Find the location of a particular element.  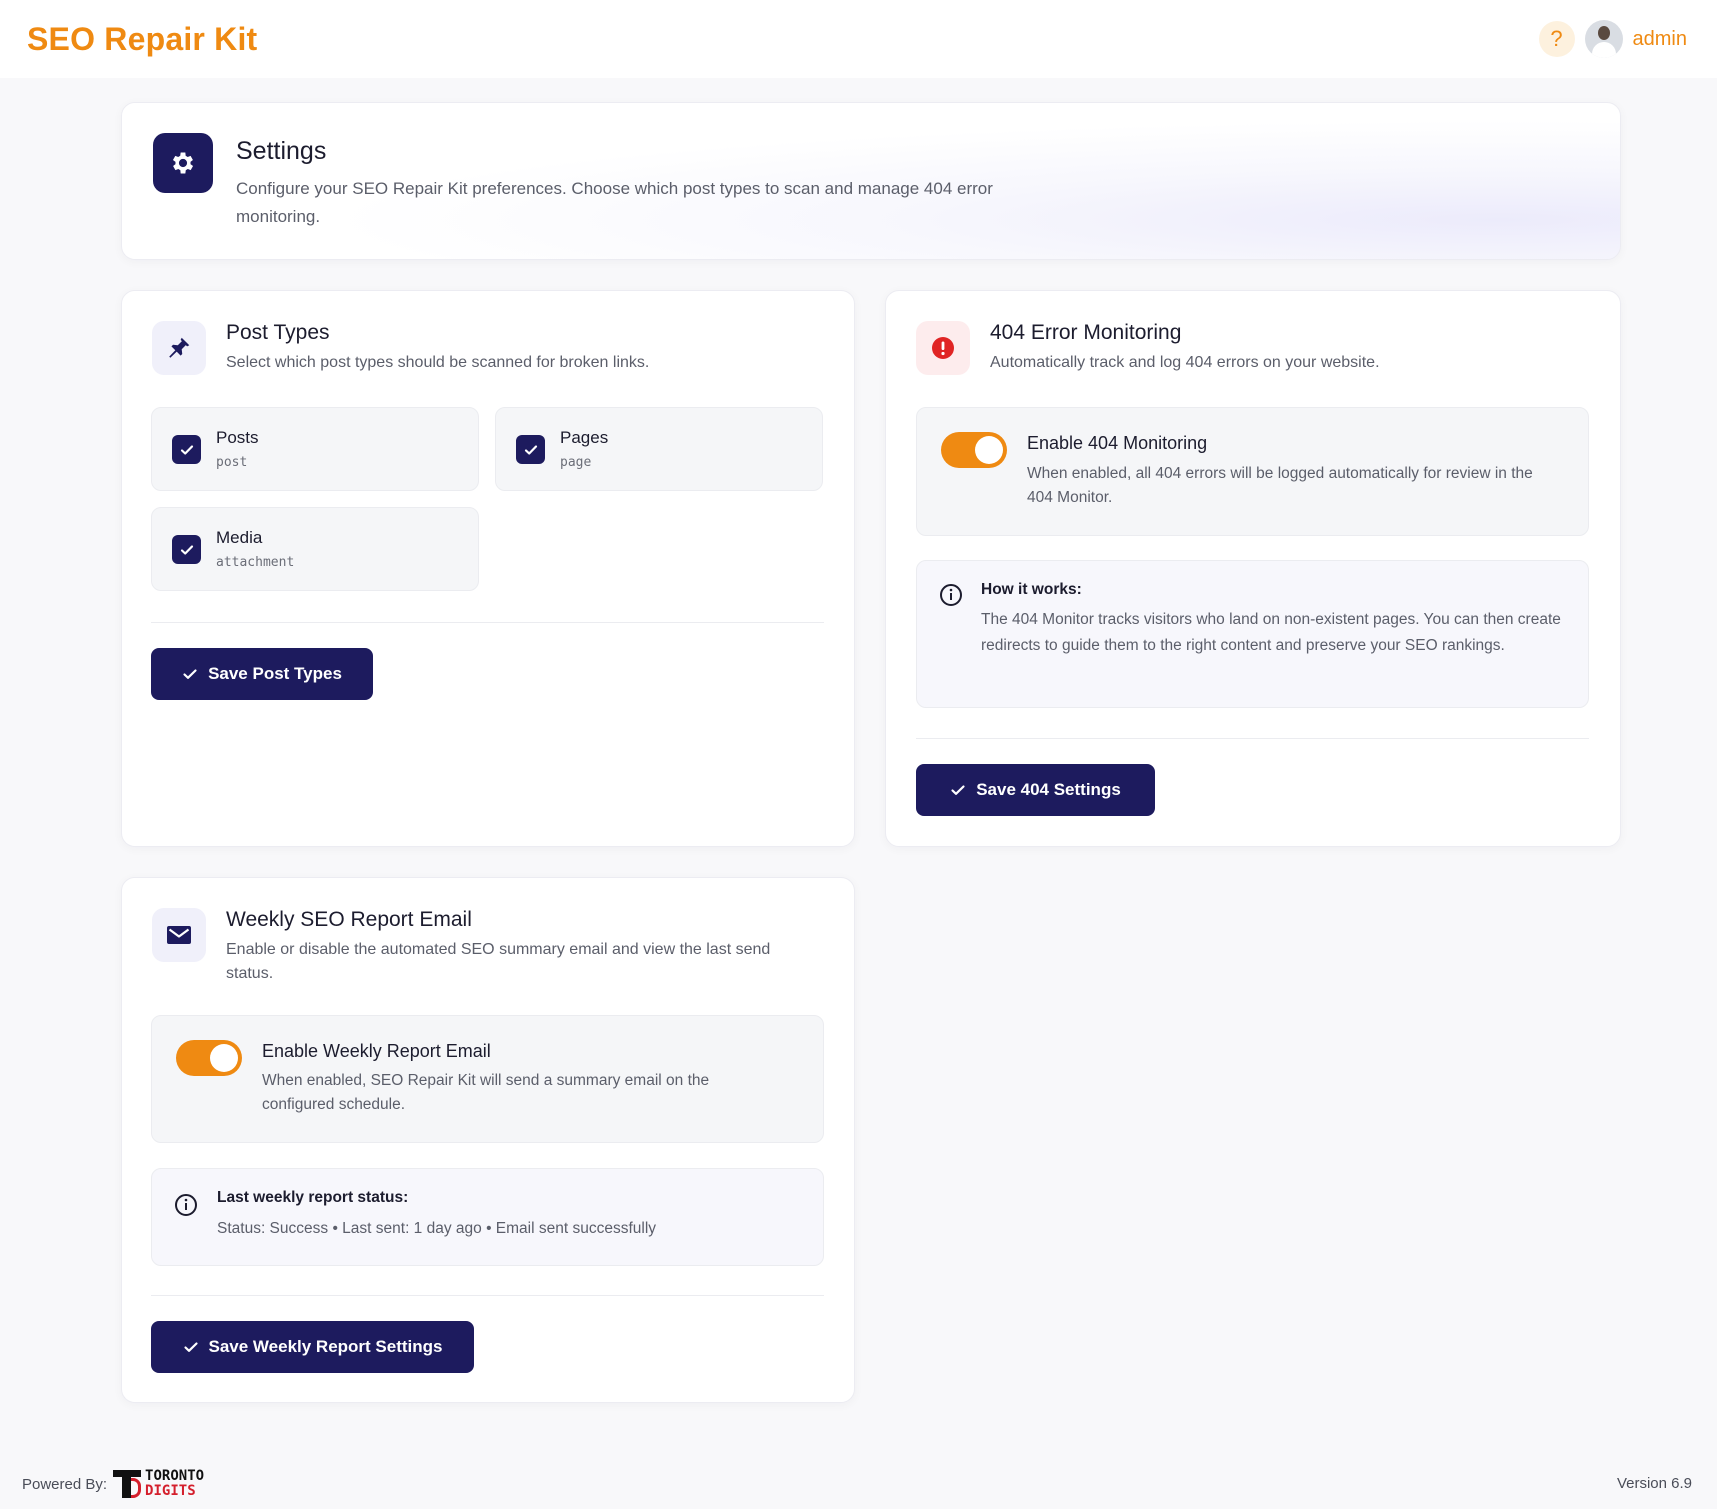

footer-powered-by: Powered By: TORONTO DIGITS is located at coordinates (113, 1484).